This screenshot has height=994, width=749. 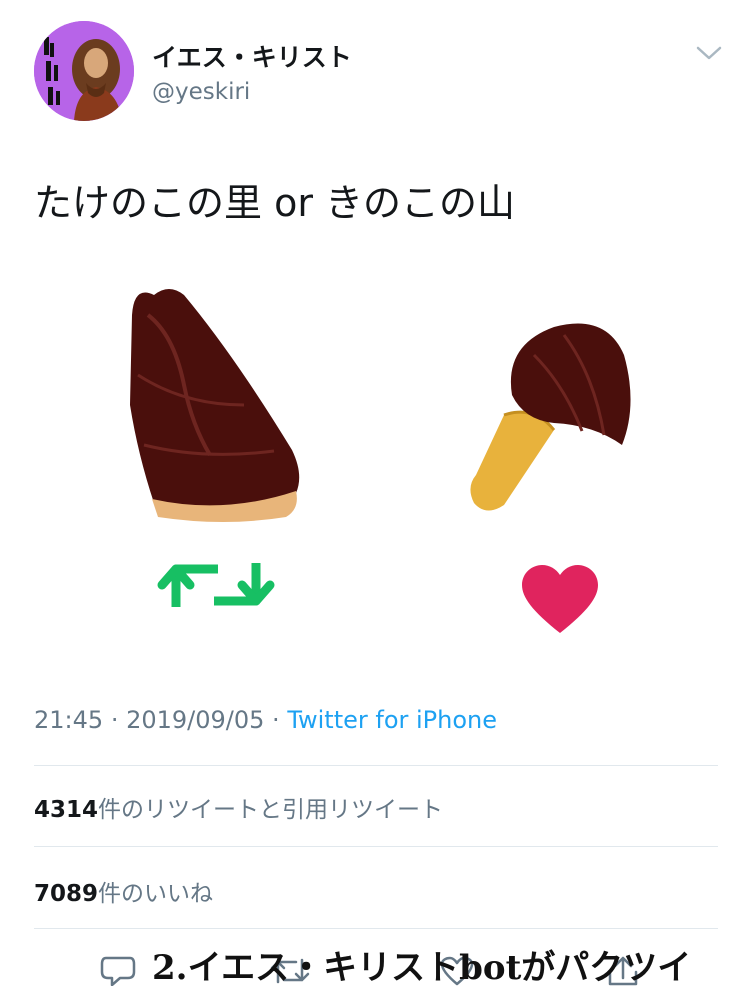 I want to click on user-handle: @yeskiri, so click(x=201, y=92).